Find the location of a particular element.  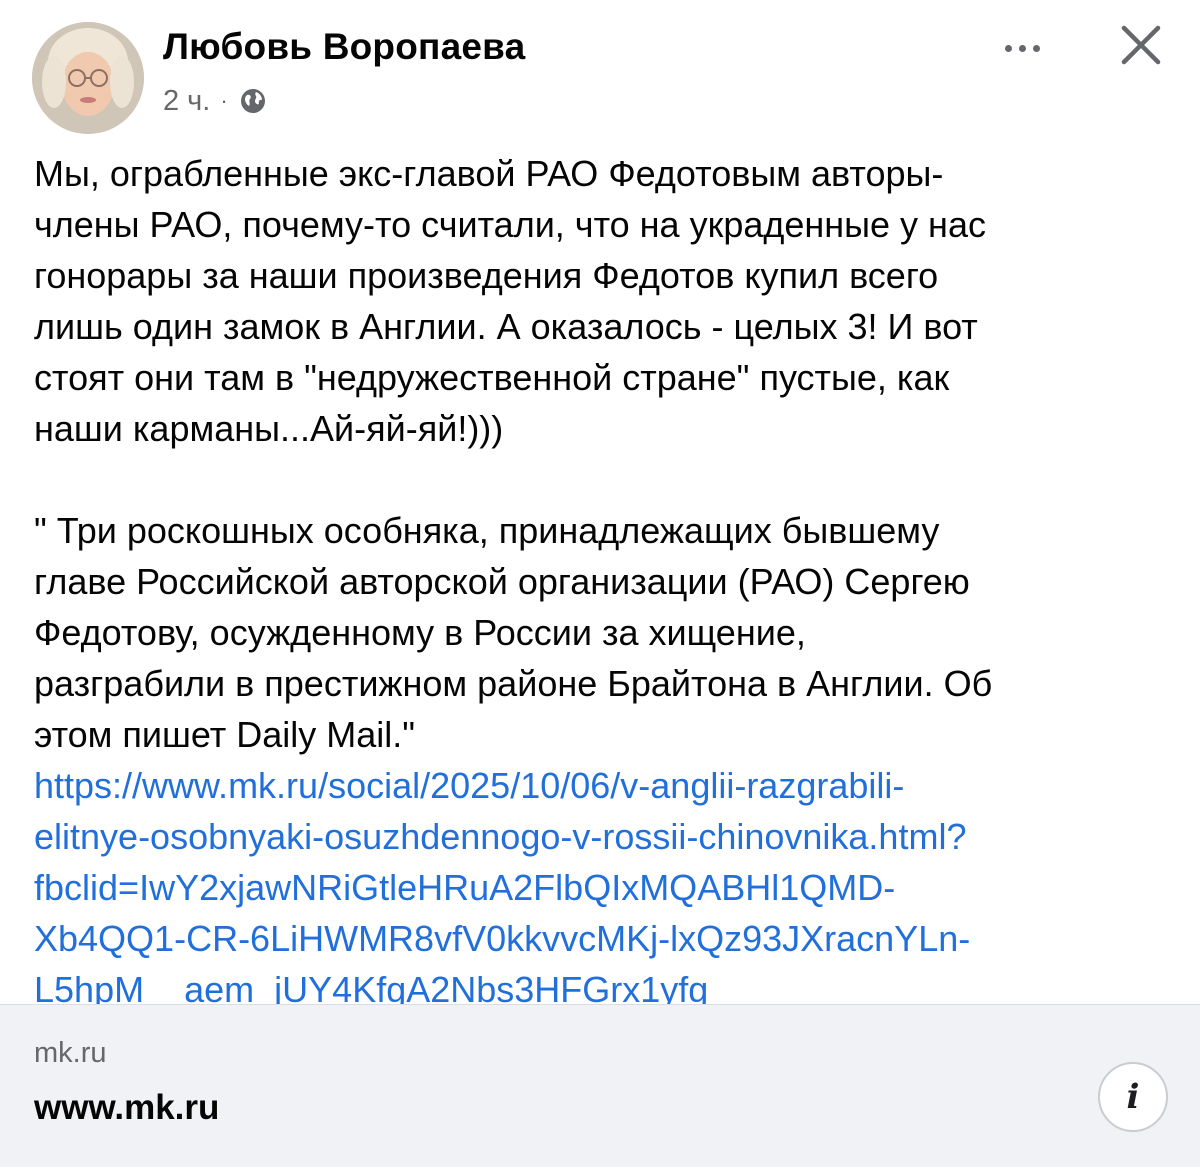

post-meta: 2 ч. · is located at coordinates (215, 101).